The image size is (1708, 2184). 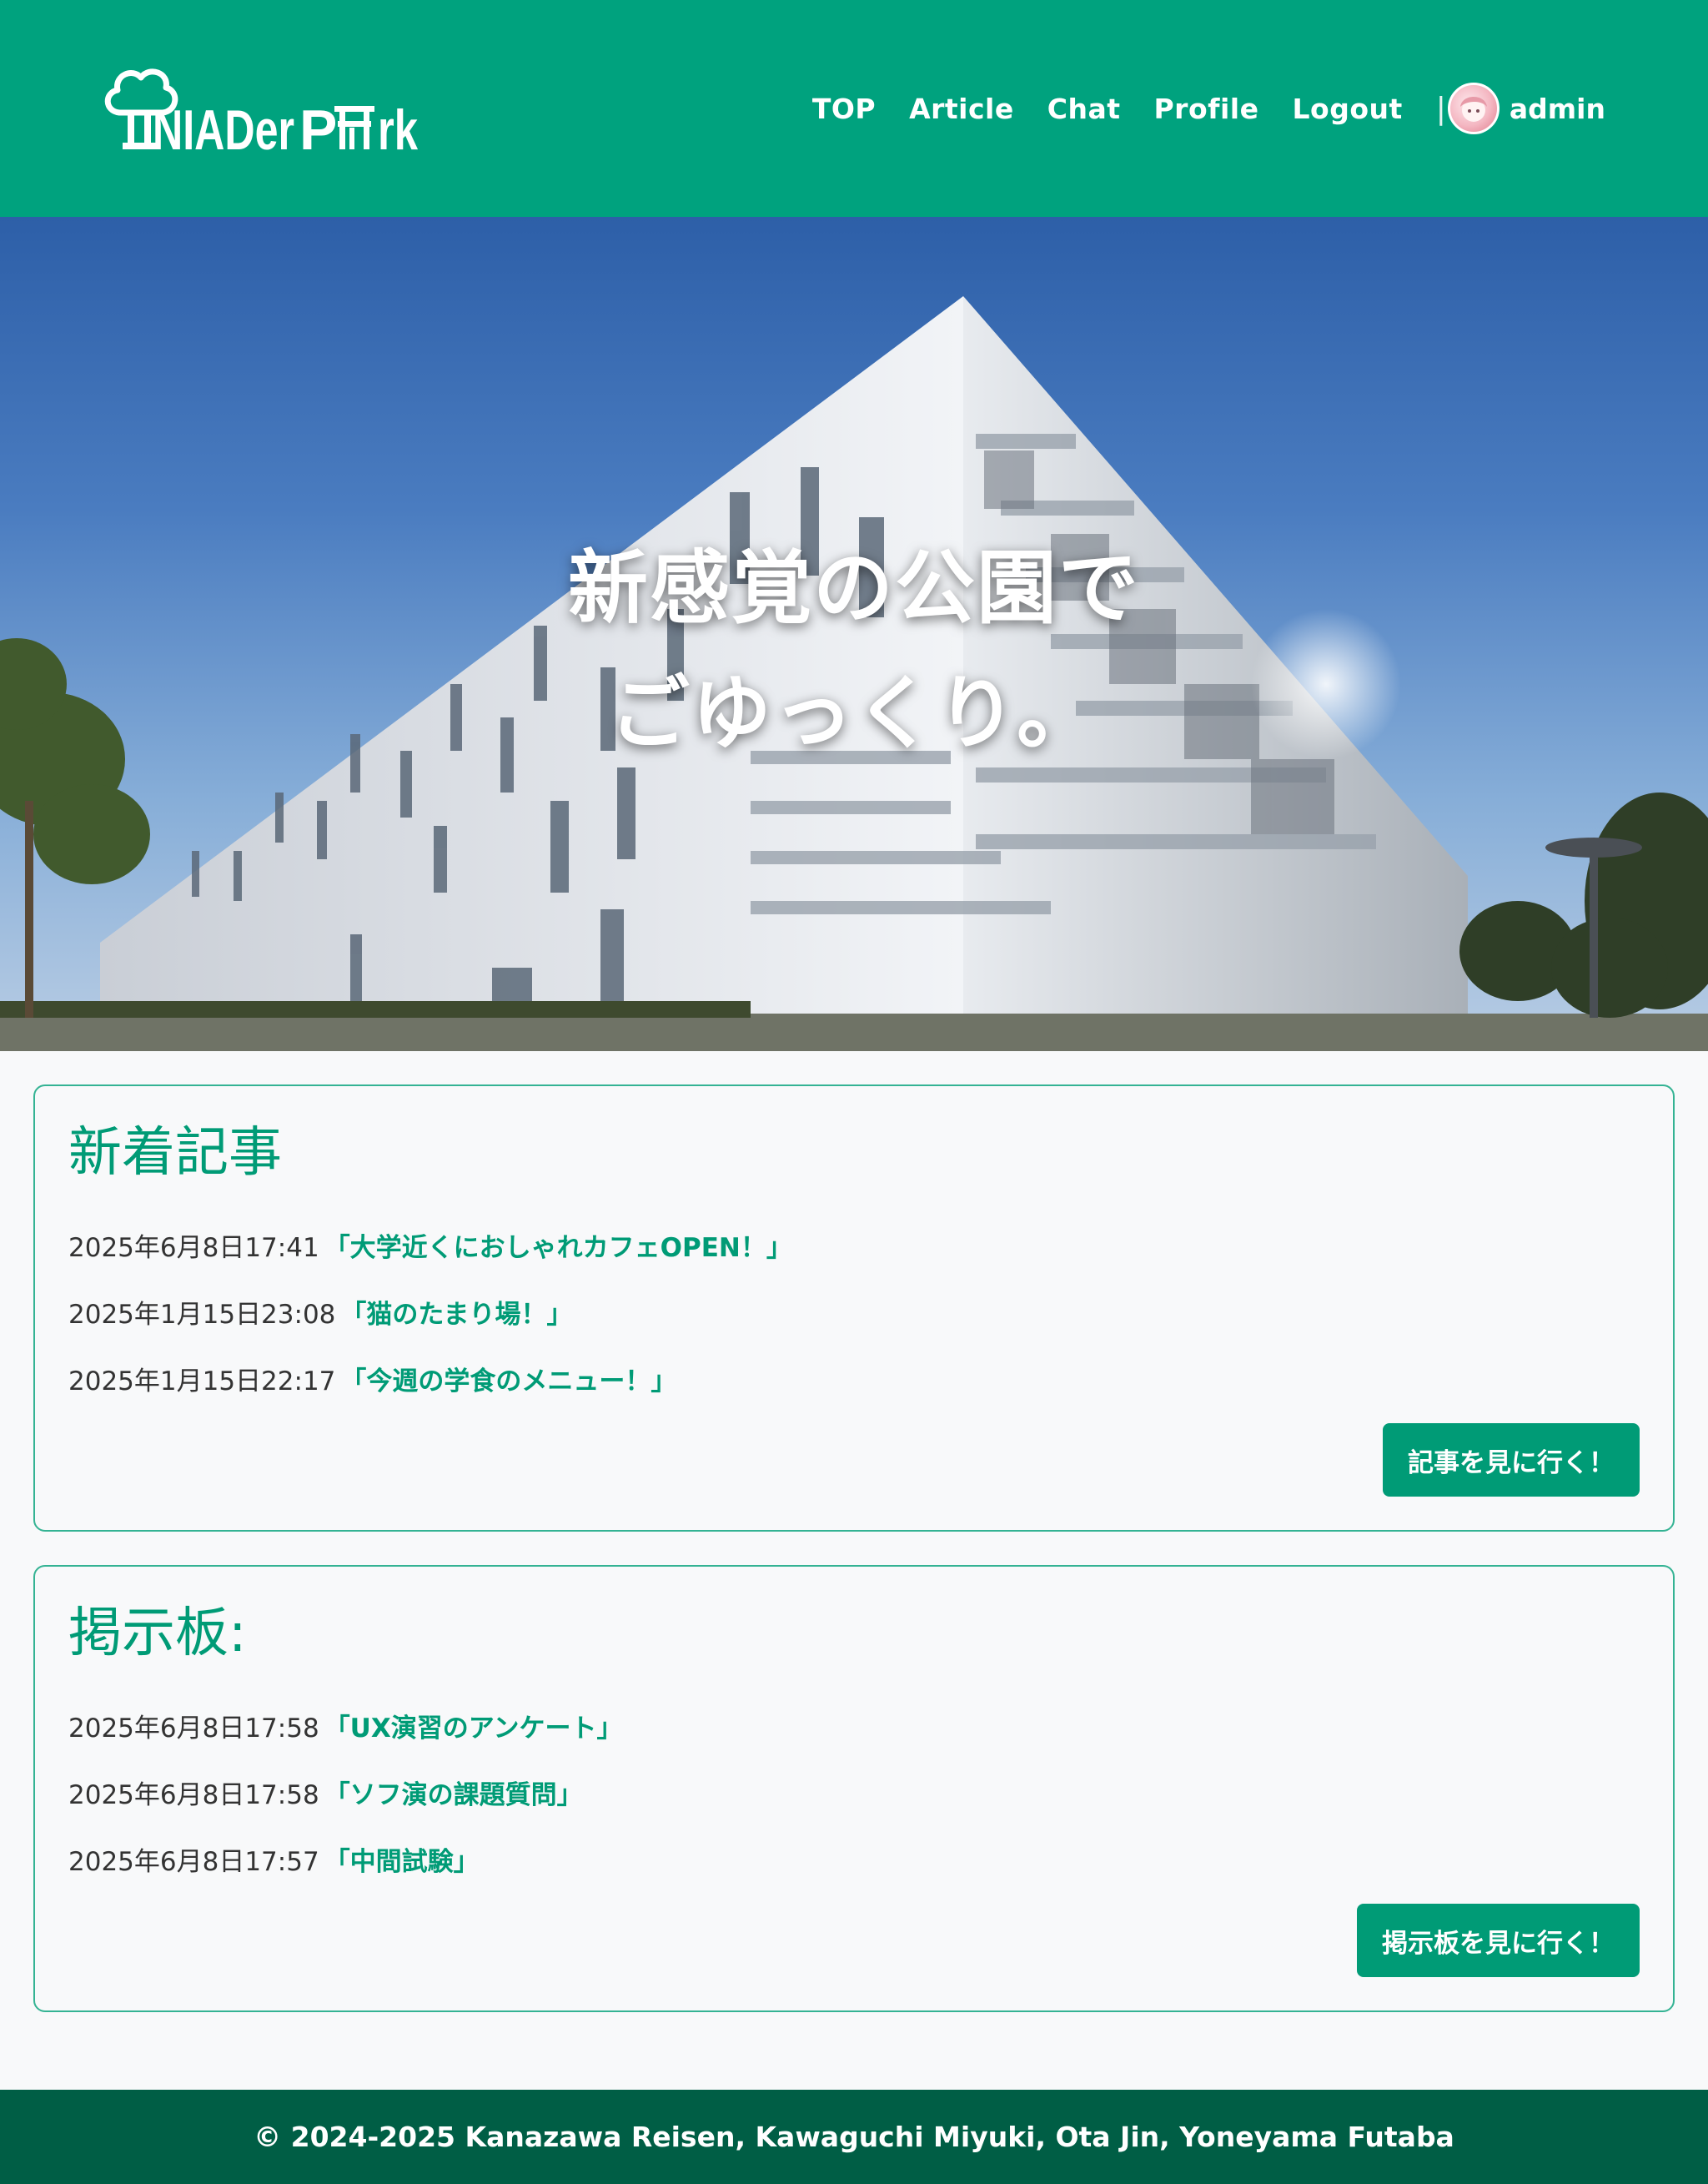 I want to click on avatar-face-icon, so click(x=1473, y=109).